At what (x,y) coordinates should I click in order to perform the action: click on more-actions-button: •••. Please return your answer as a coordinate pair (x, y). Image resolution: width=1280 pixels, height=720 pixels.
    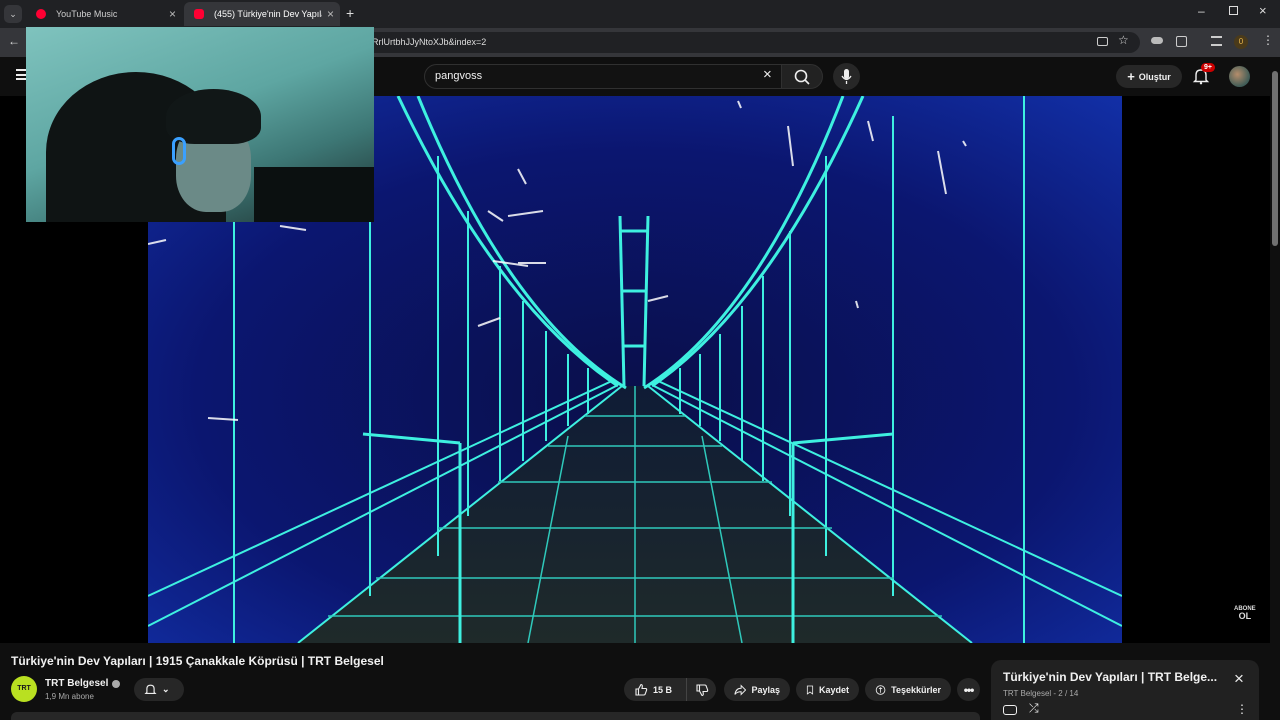
    Looking at the image, I should click on (968, 689).